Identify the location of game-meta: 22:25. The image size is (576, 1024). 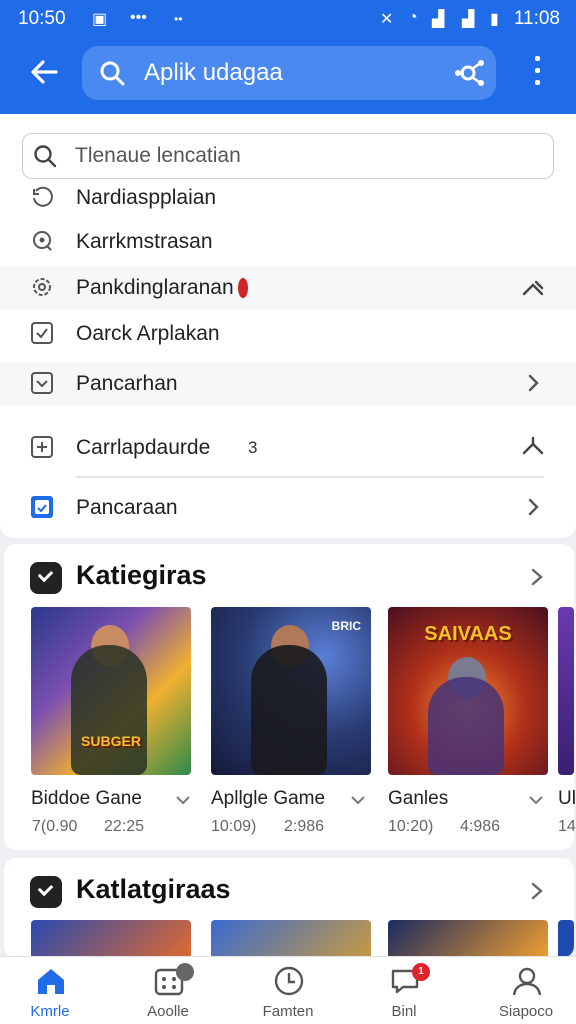
(124, 826).